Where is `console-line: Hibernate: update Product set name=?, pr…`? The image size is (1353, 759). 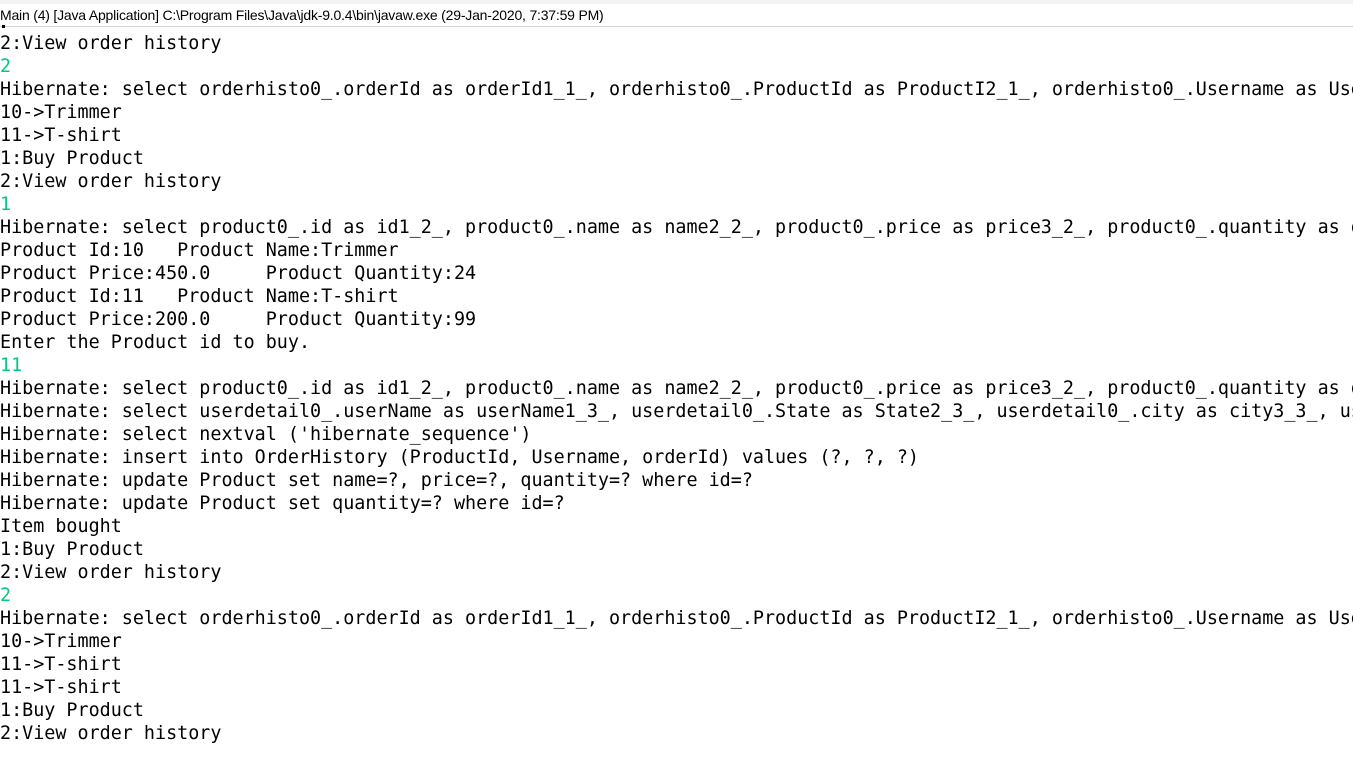 console-line: Hibernate: update Product set name=?, pr… is located at coordinates (376, 480).